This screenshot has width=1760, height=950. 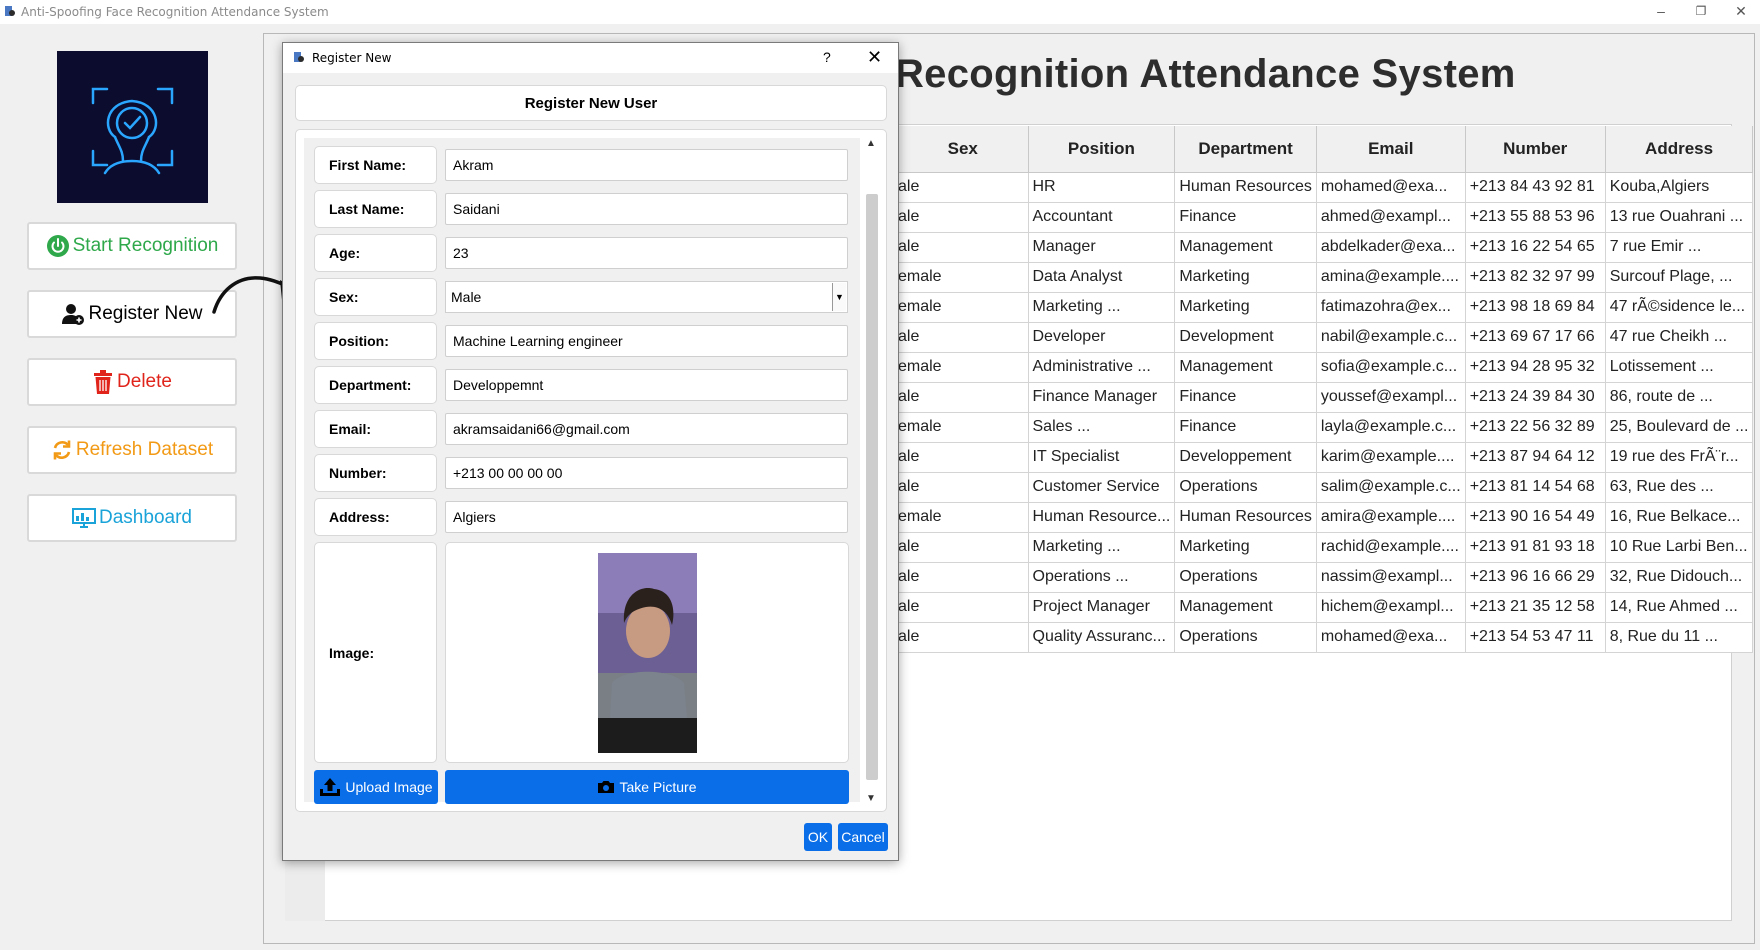 I want to click on table-cell-number: +213 87 94 64 12, so click(x=1535, y=457).